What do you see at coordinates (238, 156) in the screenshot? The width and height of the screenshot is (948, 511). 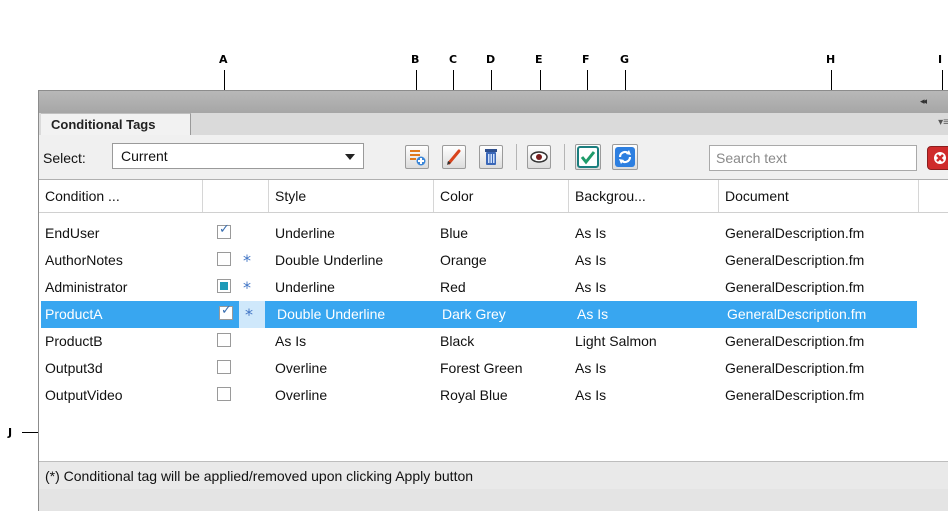 I see `select-dropdown: Current` at bounding box center [238, 156].